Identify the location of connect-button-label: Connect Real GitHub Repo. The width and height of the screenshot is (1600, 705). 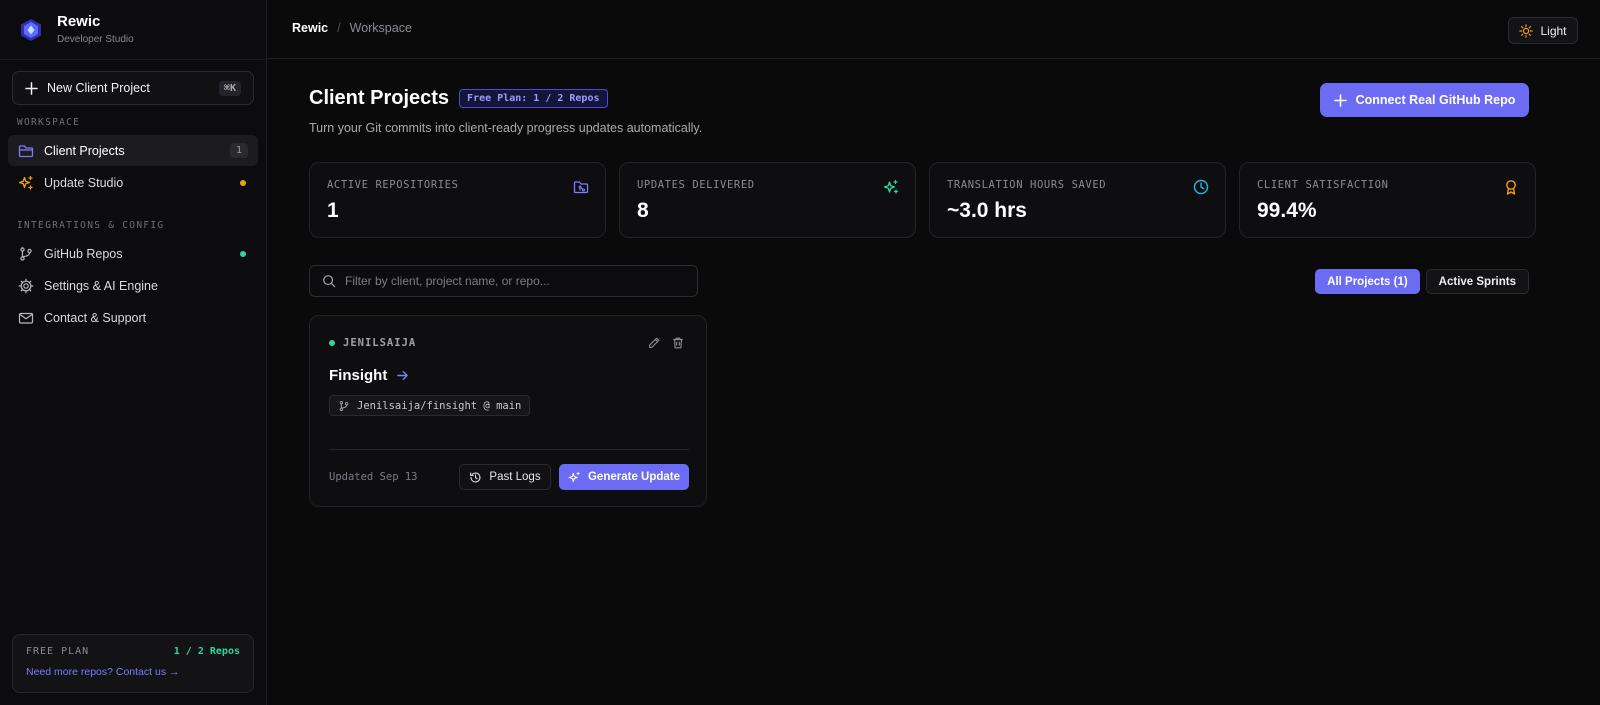
(1435, 100).